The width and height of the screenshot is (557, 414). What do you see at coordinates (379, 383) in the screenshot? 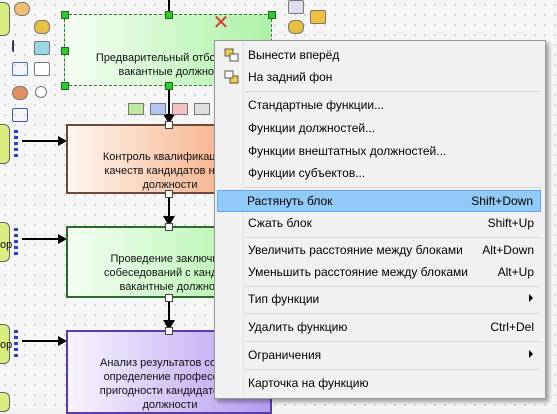
I see `menu-item-function-card: Карточка на функцию` at bounding box center [379, 383].